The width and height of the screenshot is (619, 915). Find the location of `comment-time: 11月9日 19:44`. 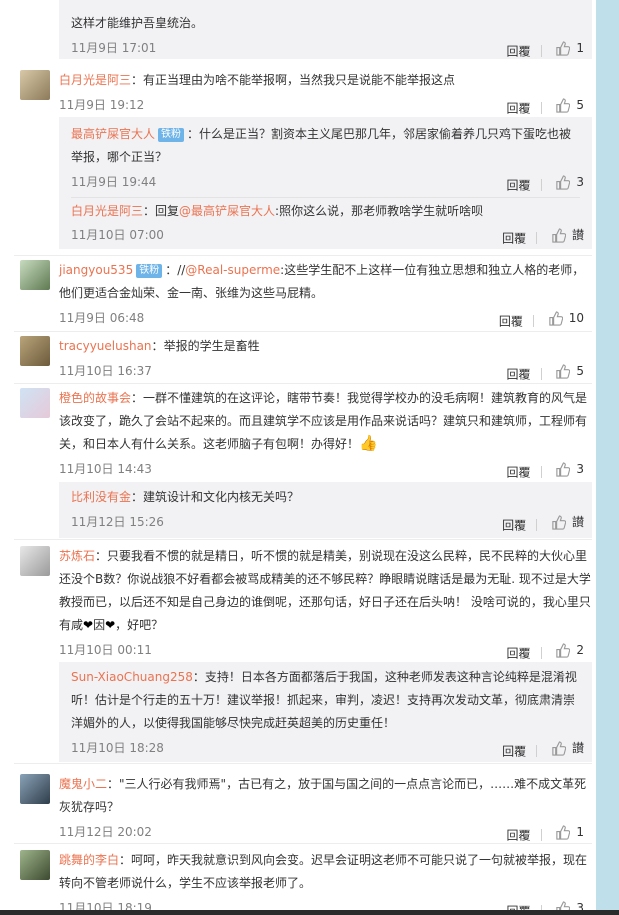

comment-time: 11月9日 19:44 is located at coordinates (114, 182).